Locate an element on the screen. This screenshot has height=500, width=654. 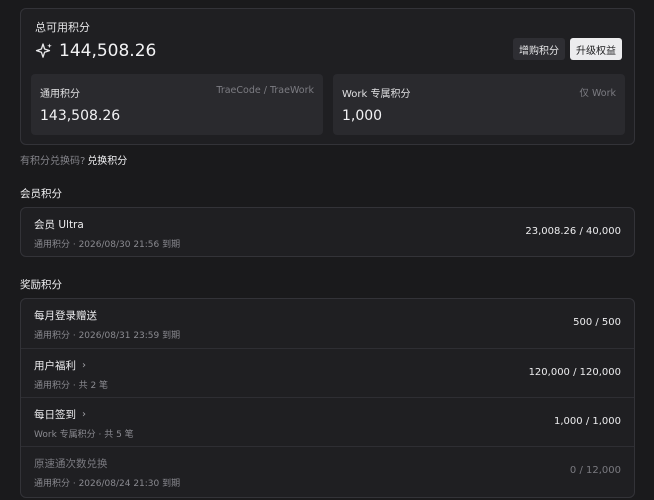
row-name: 用户福利 › is located at coordinates (60, 365).